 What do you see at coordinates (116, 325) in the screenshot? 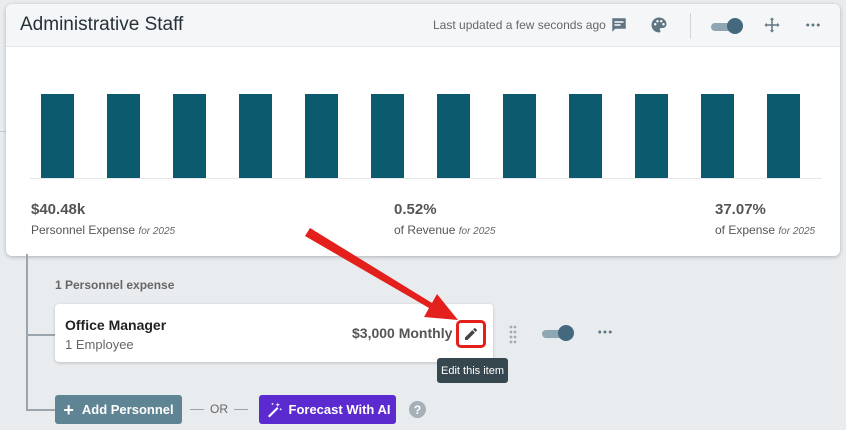
I see `personnel-item-name: Office Manager` at bounding box center [116, 325].